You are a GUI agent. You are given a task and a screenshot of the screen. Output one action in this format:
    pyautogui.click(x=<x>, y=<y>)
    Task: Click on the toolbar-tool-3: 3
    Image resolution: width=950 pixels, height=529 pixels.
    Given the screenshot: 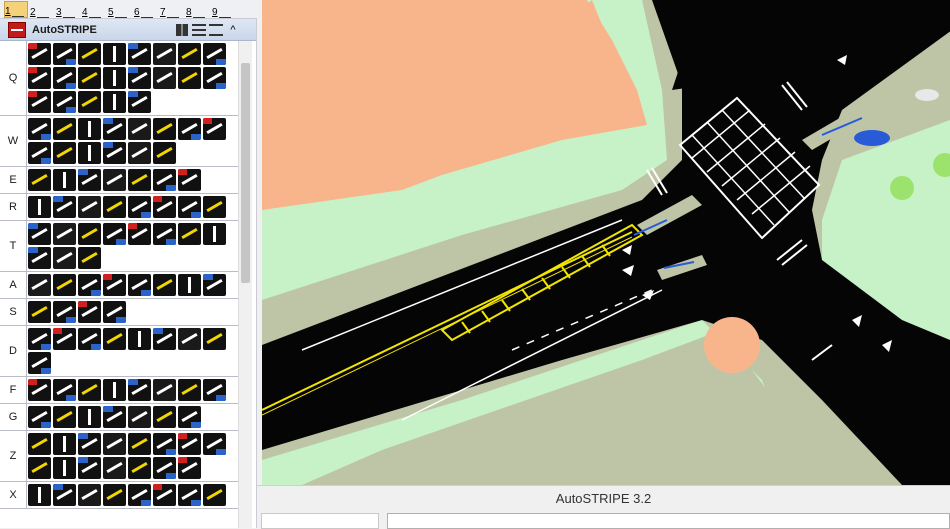 What is the action you would take?
    pyautogui.click(x=68, y=9)
    